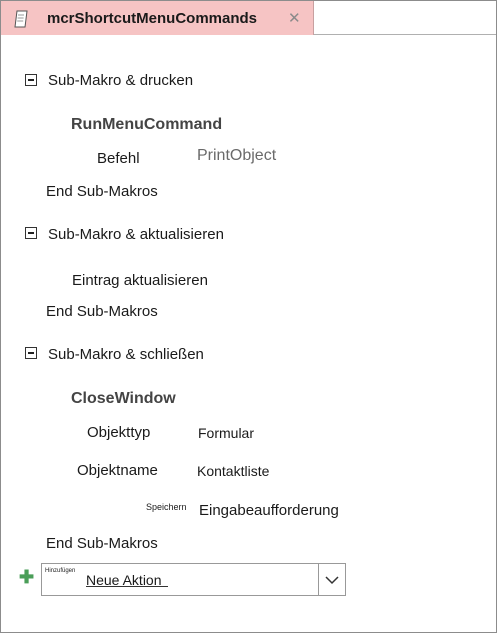  Describe the element at coordinates (126, 354) in the screenshot. I see `submacro-header-schliessen: Sub-Makro & schließen` at that location.